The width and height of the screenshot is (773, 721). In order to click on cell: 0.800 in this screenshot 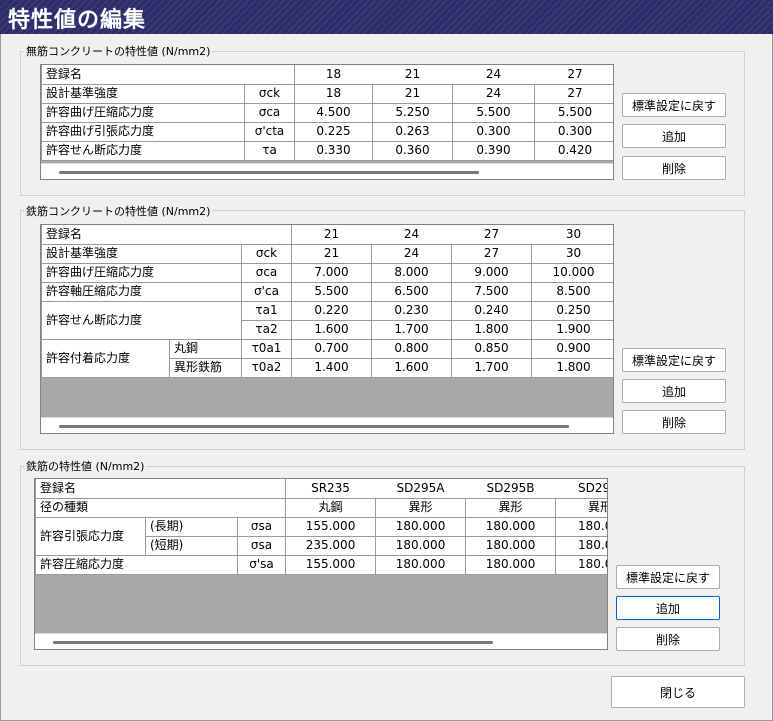, I will do `click(412, 348)`.